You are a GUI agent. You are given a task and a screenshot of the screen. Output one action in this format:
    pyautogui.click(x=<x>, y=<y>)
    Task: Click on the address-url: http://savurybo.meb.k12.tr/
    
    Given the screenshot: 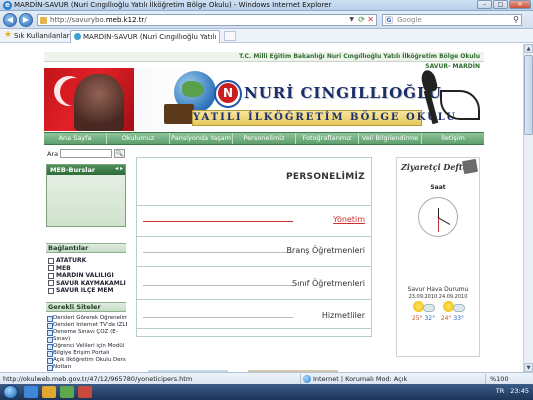 What is the action you would take?
    pyautogui.click(x=98, y=20)
    